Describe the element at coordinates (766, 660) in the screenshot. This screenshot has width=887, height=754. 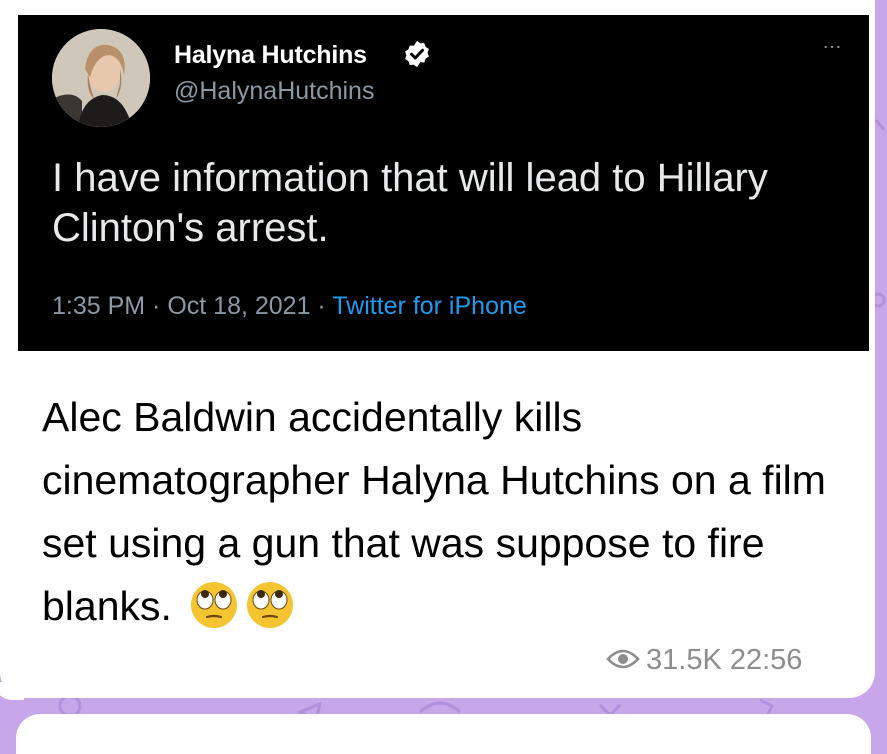
I see `message-time: 22:56` at that location.